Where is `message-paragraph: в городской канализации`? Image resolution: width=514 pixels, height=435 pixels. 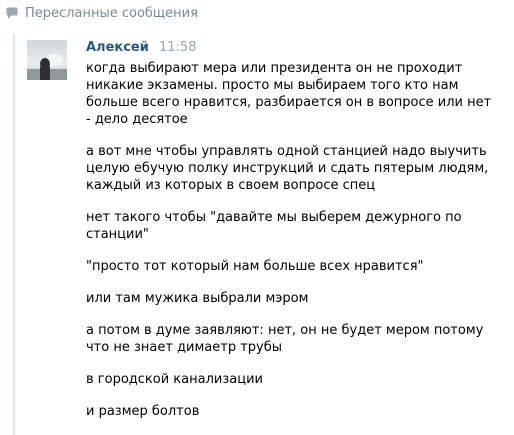 message-paragraph: в городской канализации is located at coordinates (174, 379).